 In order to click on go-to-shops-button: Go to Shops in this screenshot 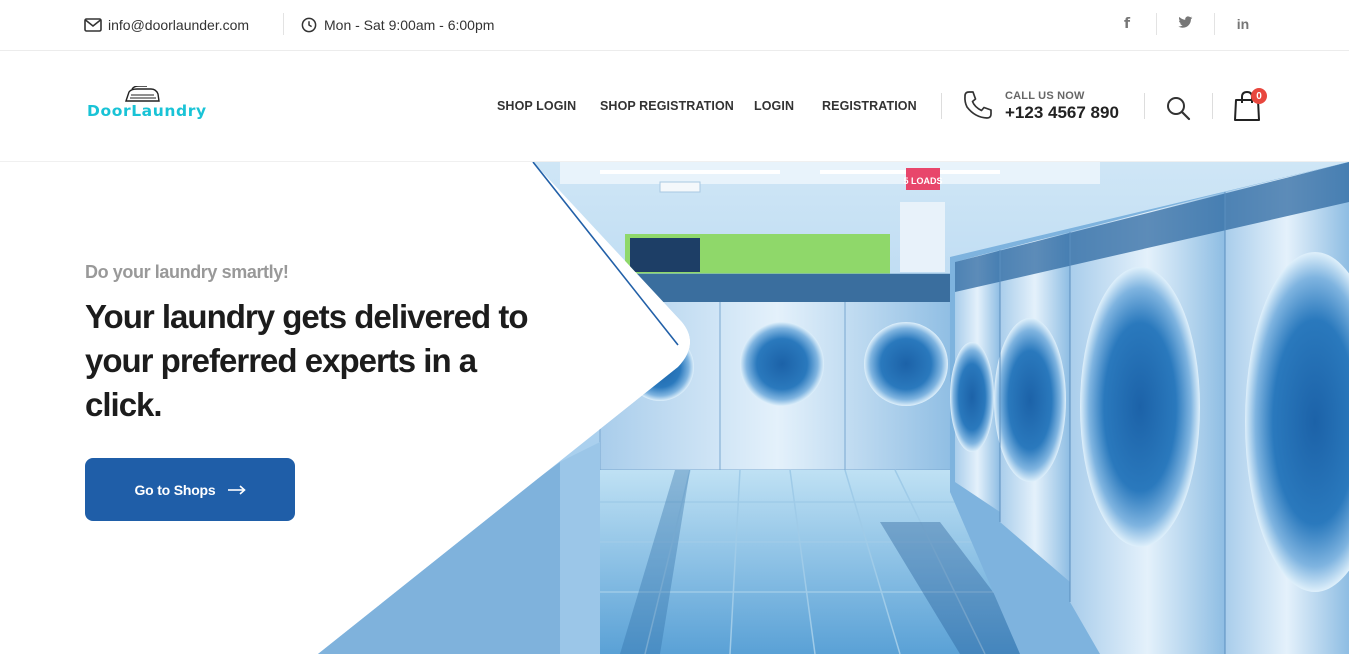, I will do `click(190, 489)`.